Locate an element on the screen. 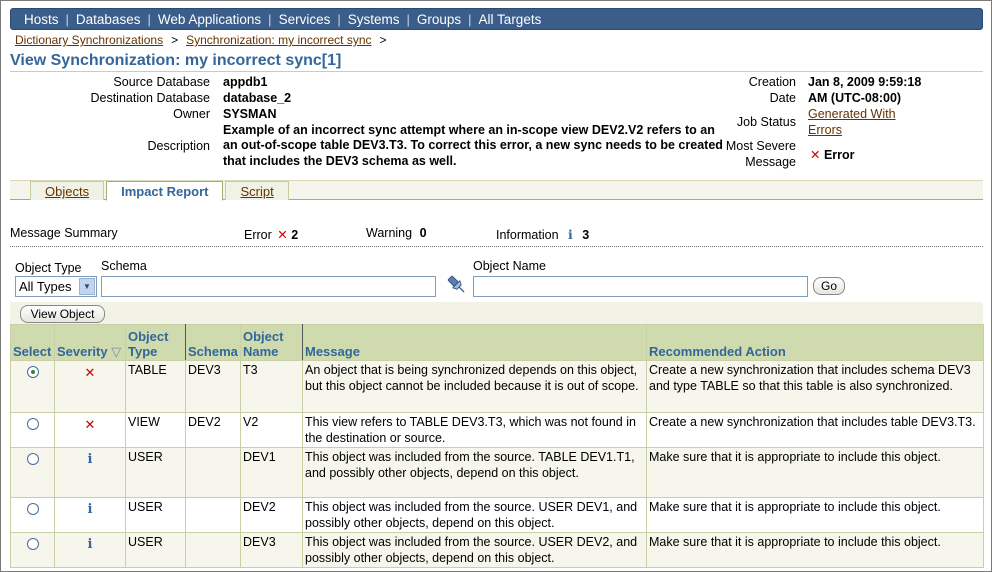 This screenshot has width=992, height=572. col-header-object-name: Object Name is located at coordinates (271, 342).